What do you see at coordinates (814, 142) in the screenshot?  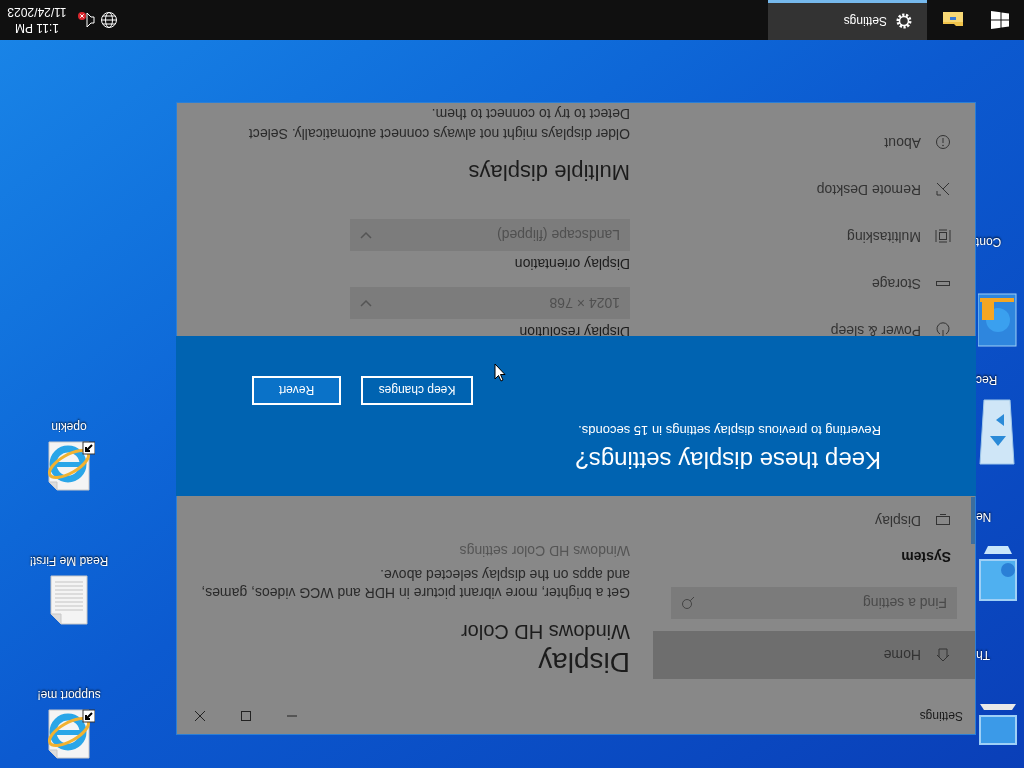 I see `sidebar-item: About` at bounding box center [814, 142].